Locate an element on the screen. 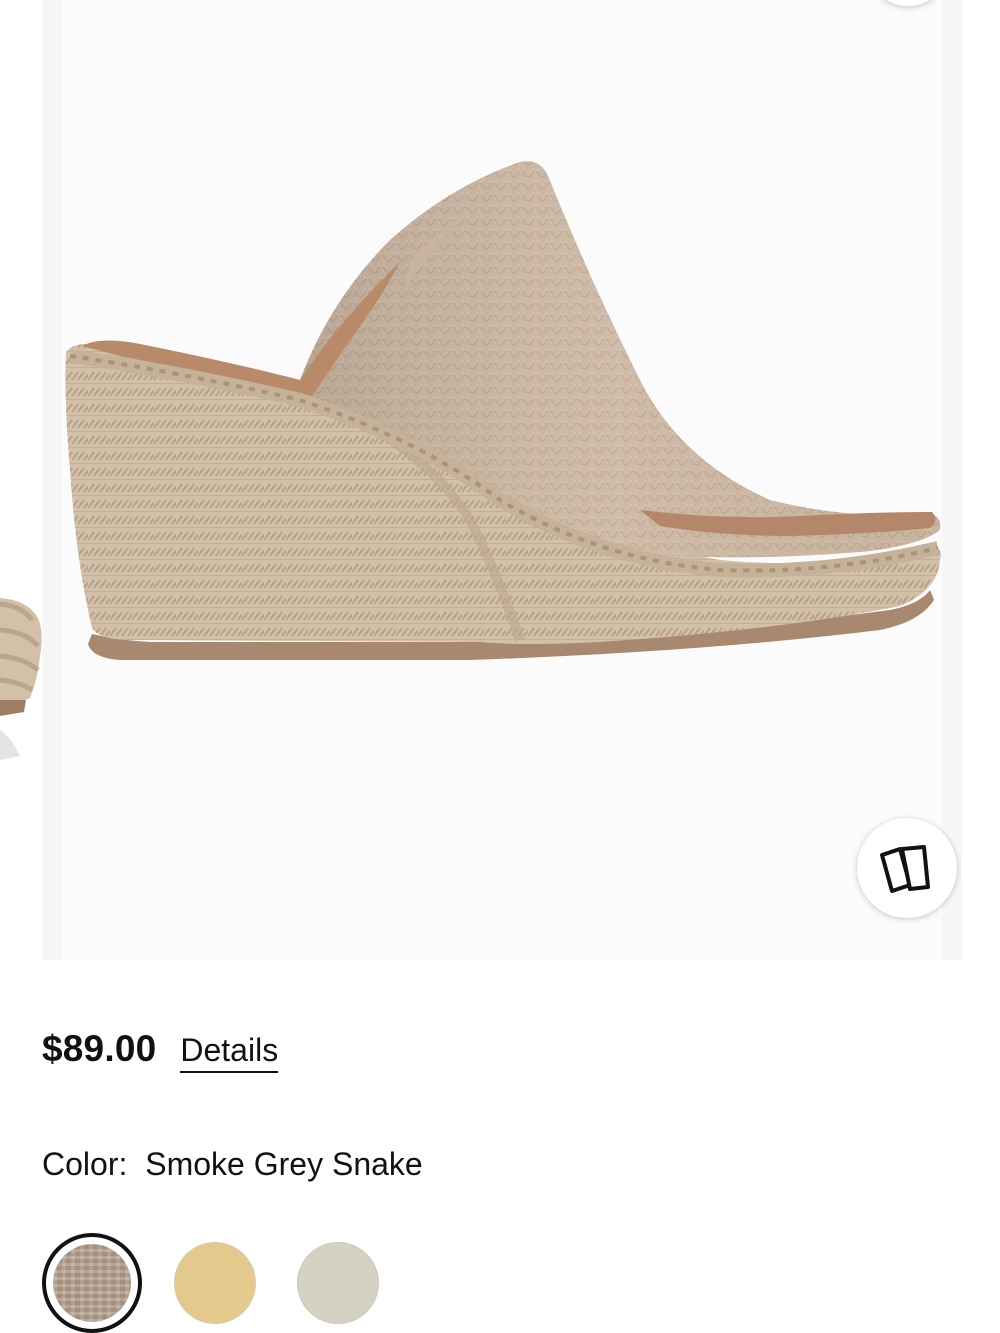 The height and width of the screenshot is (1333, 1000). color-selection-label: Color: Smoke Grey Snake is located at coordinates (232, 1164).